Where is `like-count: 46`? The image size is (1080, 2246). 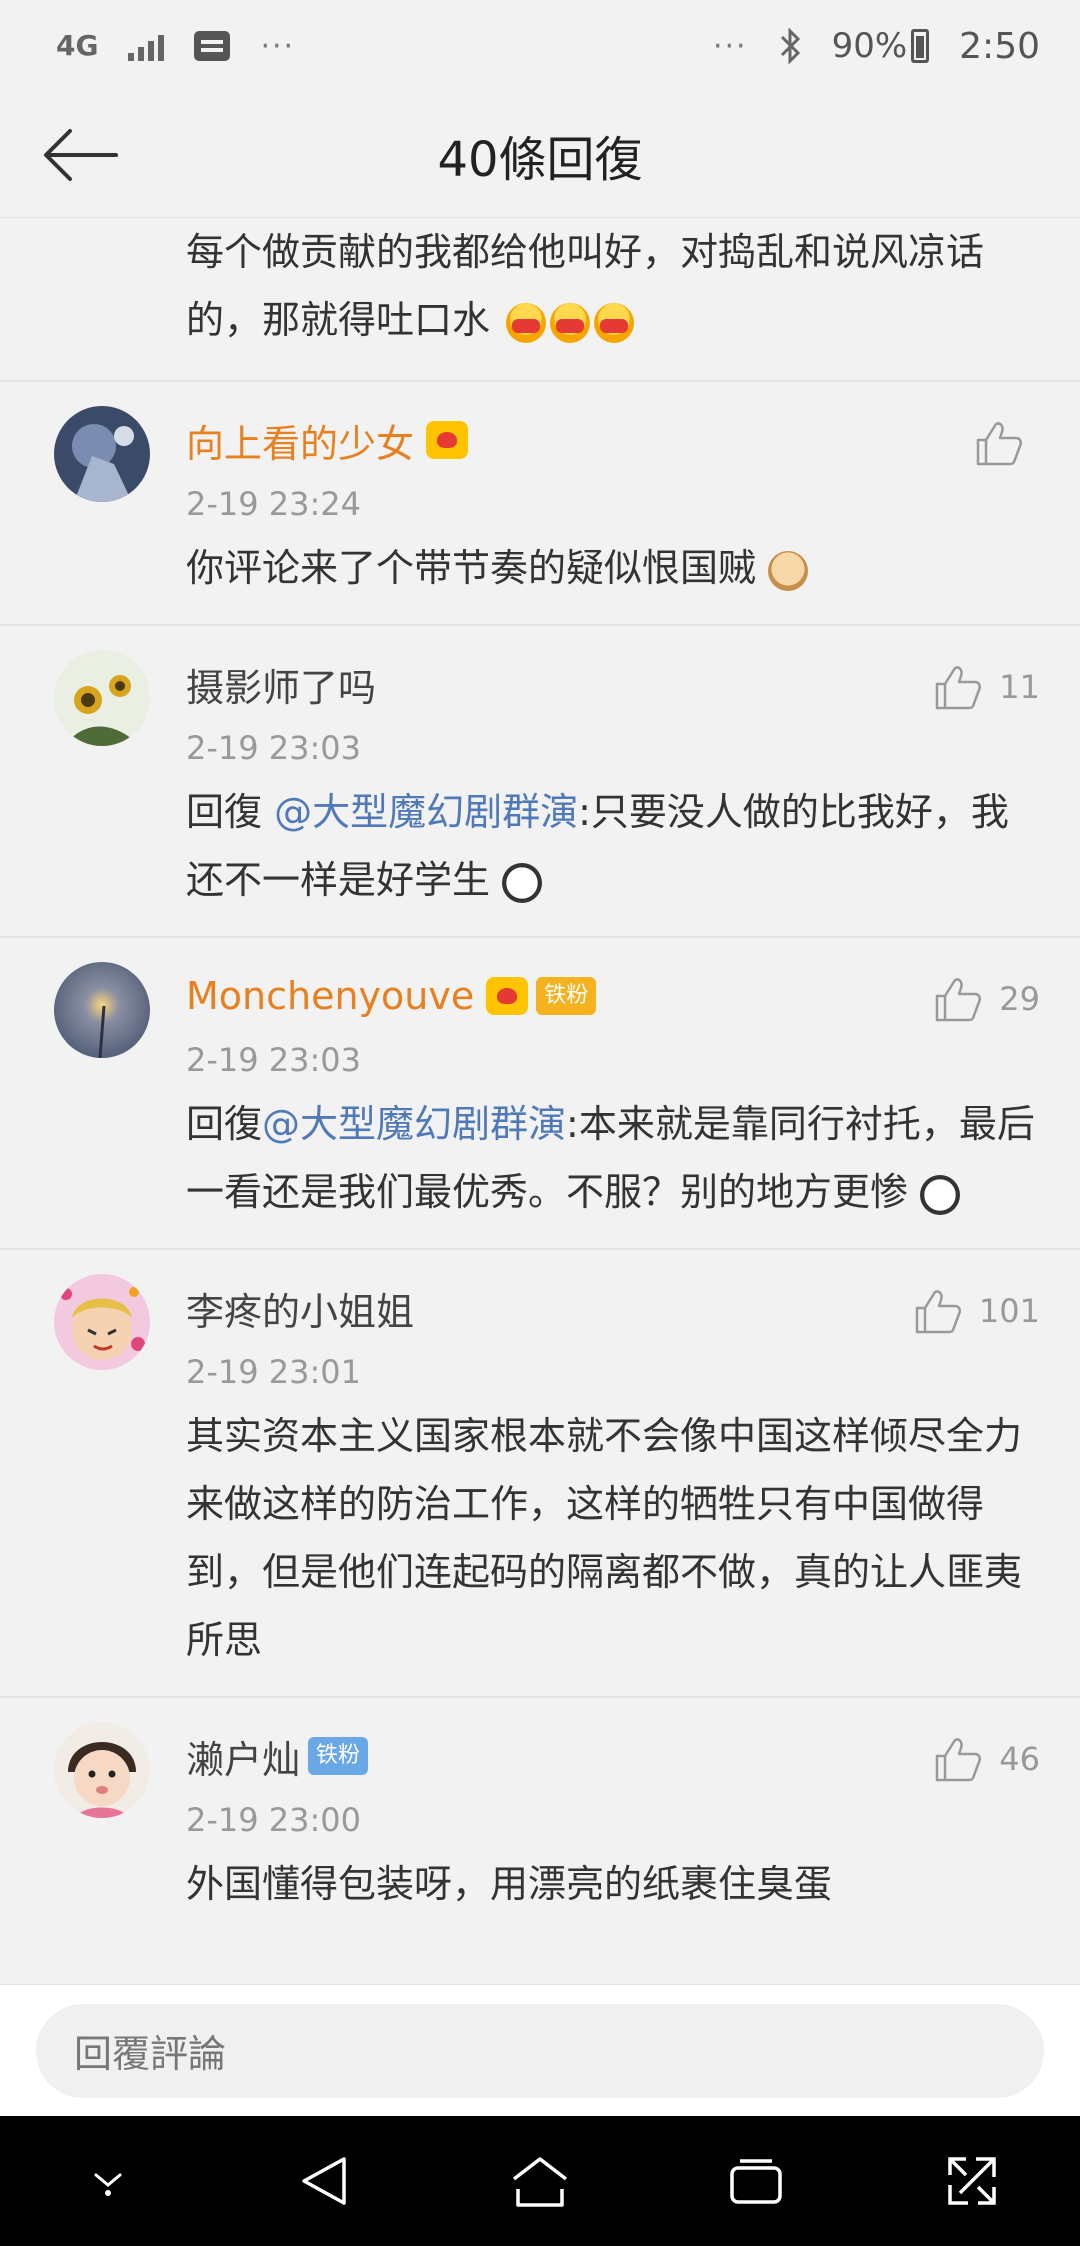
like-count: 46 is located at coordinates (1019, 1759).